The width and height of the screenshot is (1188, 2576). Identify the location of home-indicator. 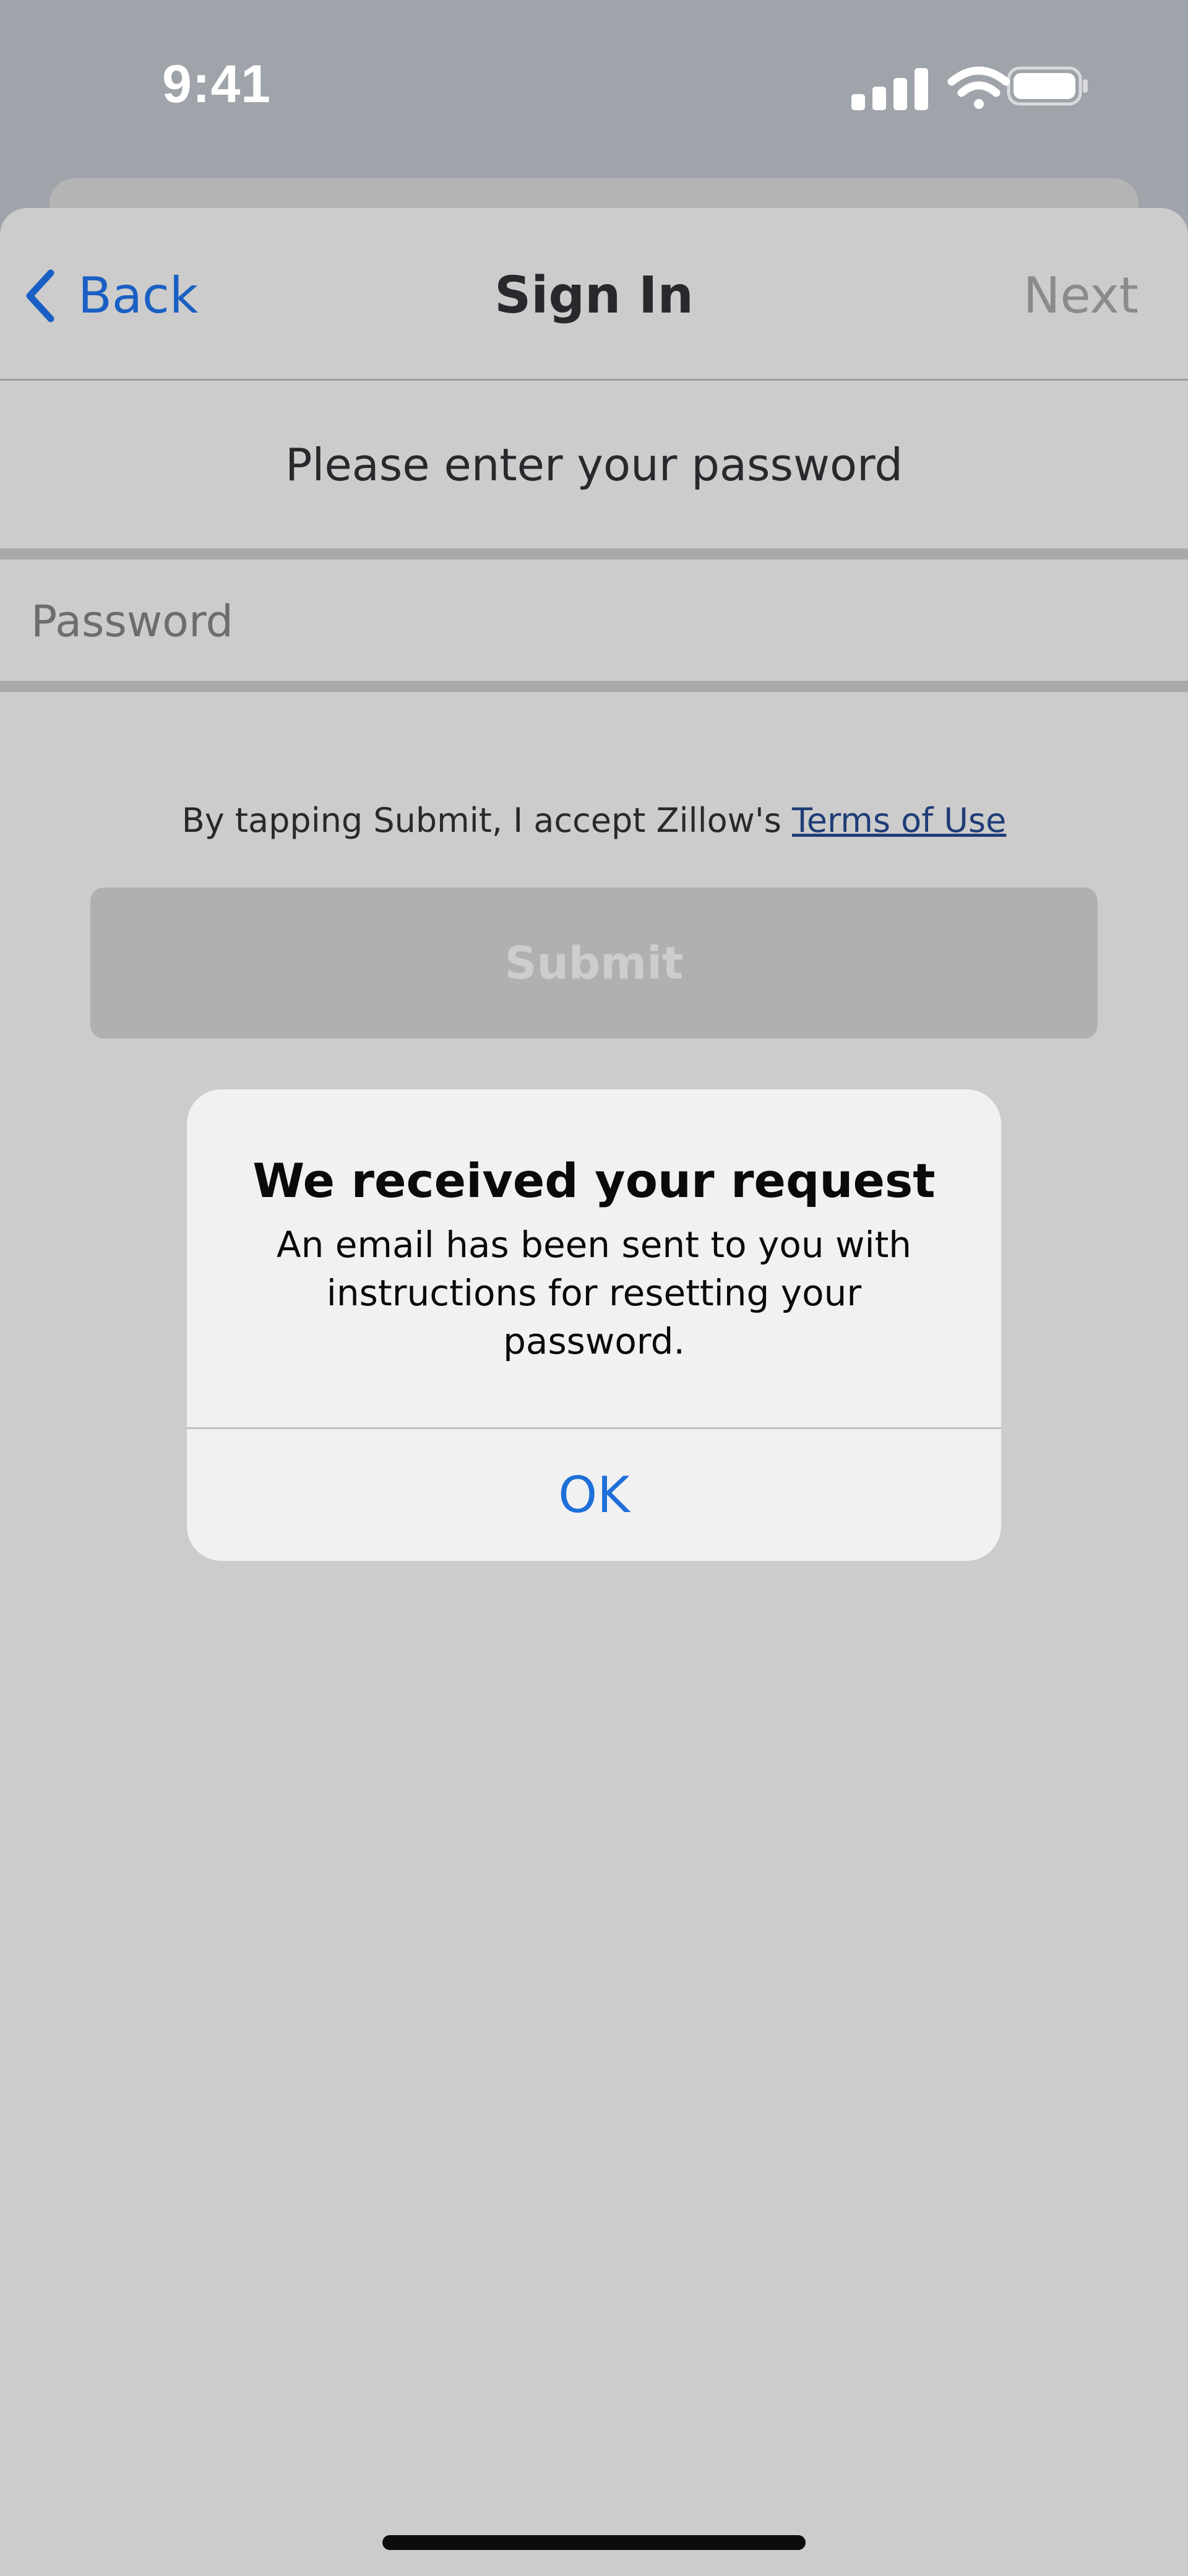
(594, 2542).